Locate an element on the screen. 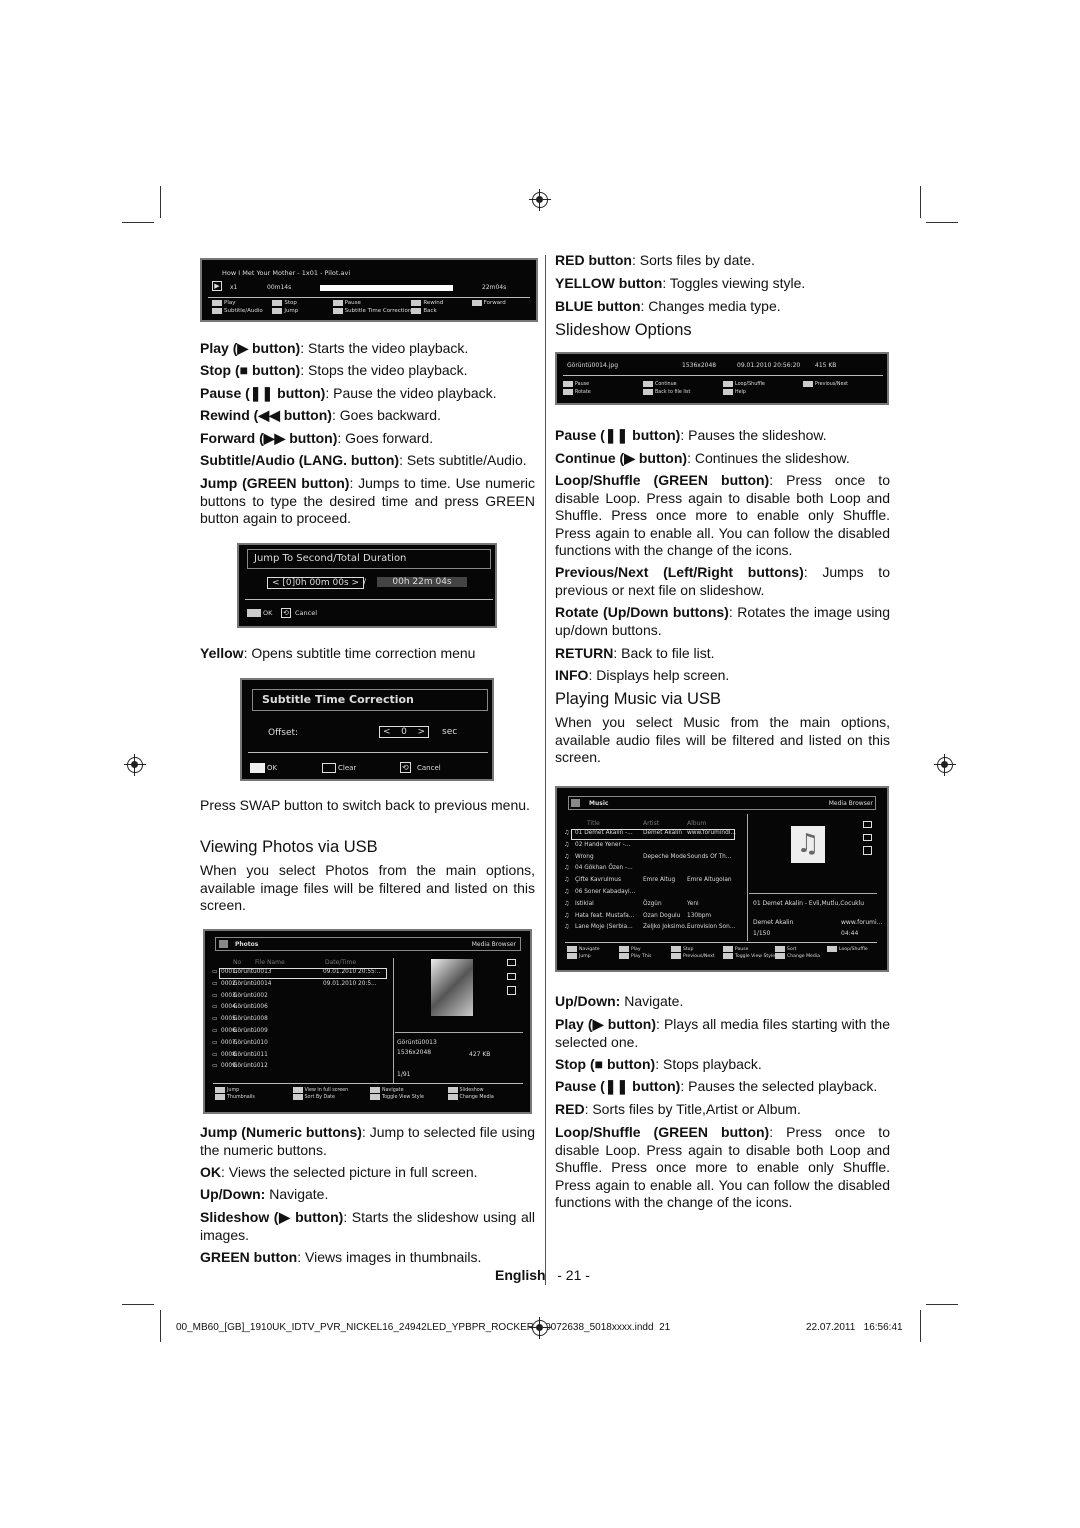 Image resolution: width=1080 pixels, height=1528 pixels. list-cell: Görüntü011 is located at coordinates (250, 1054).